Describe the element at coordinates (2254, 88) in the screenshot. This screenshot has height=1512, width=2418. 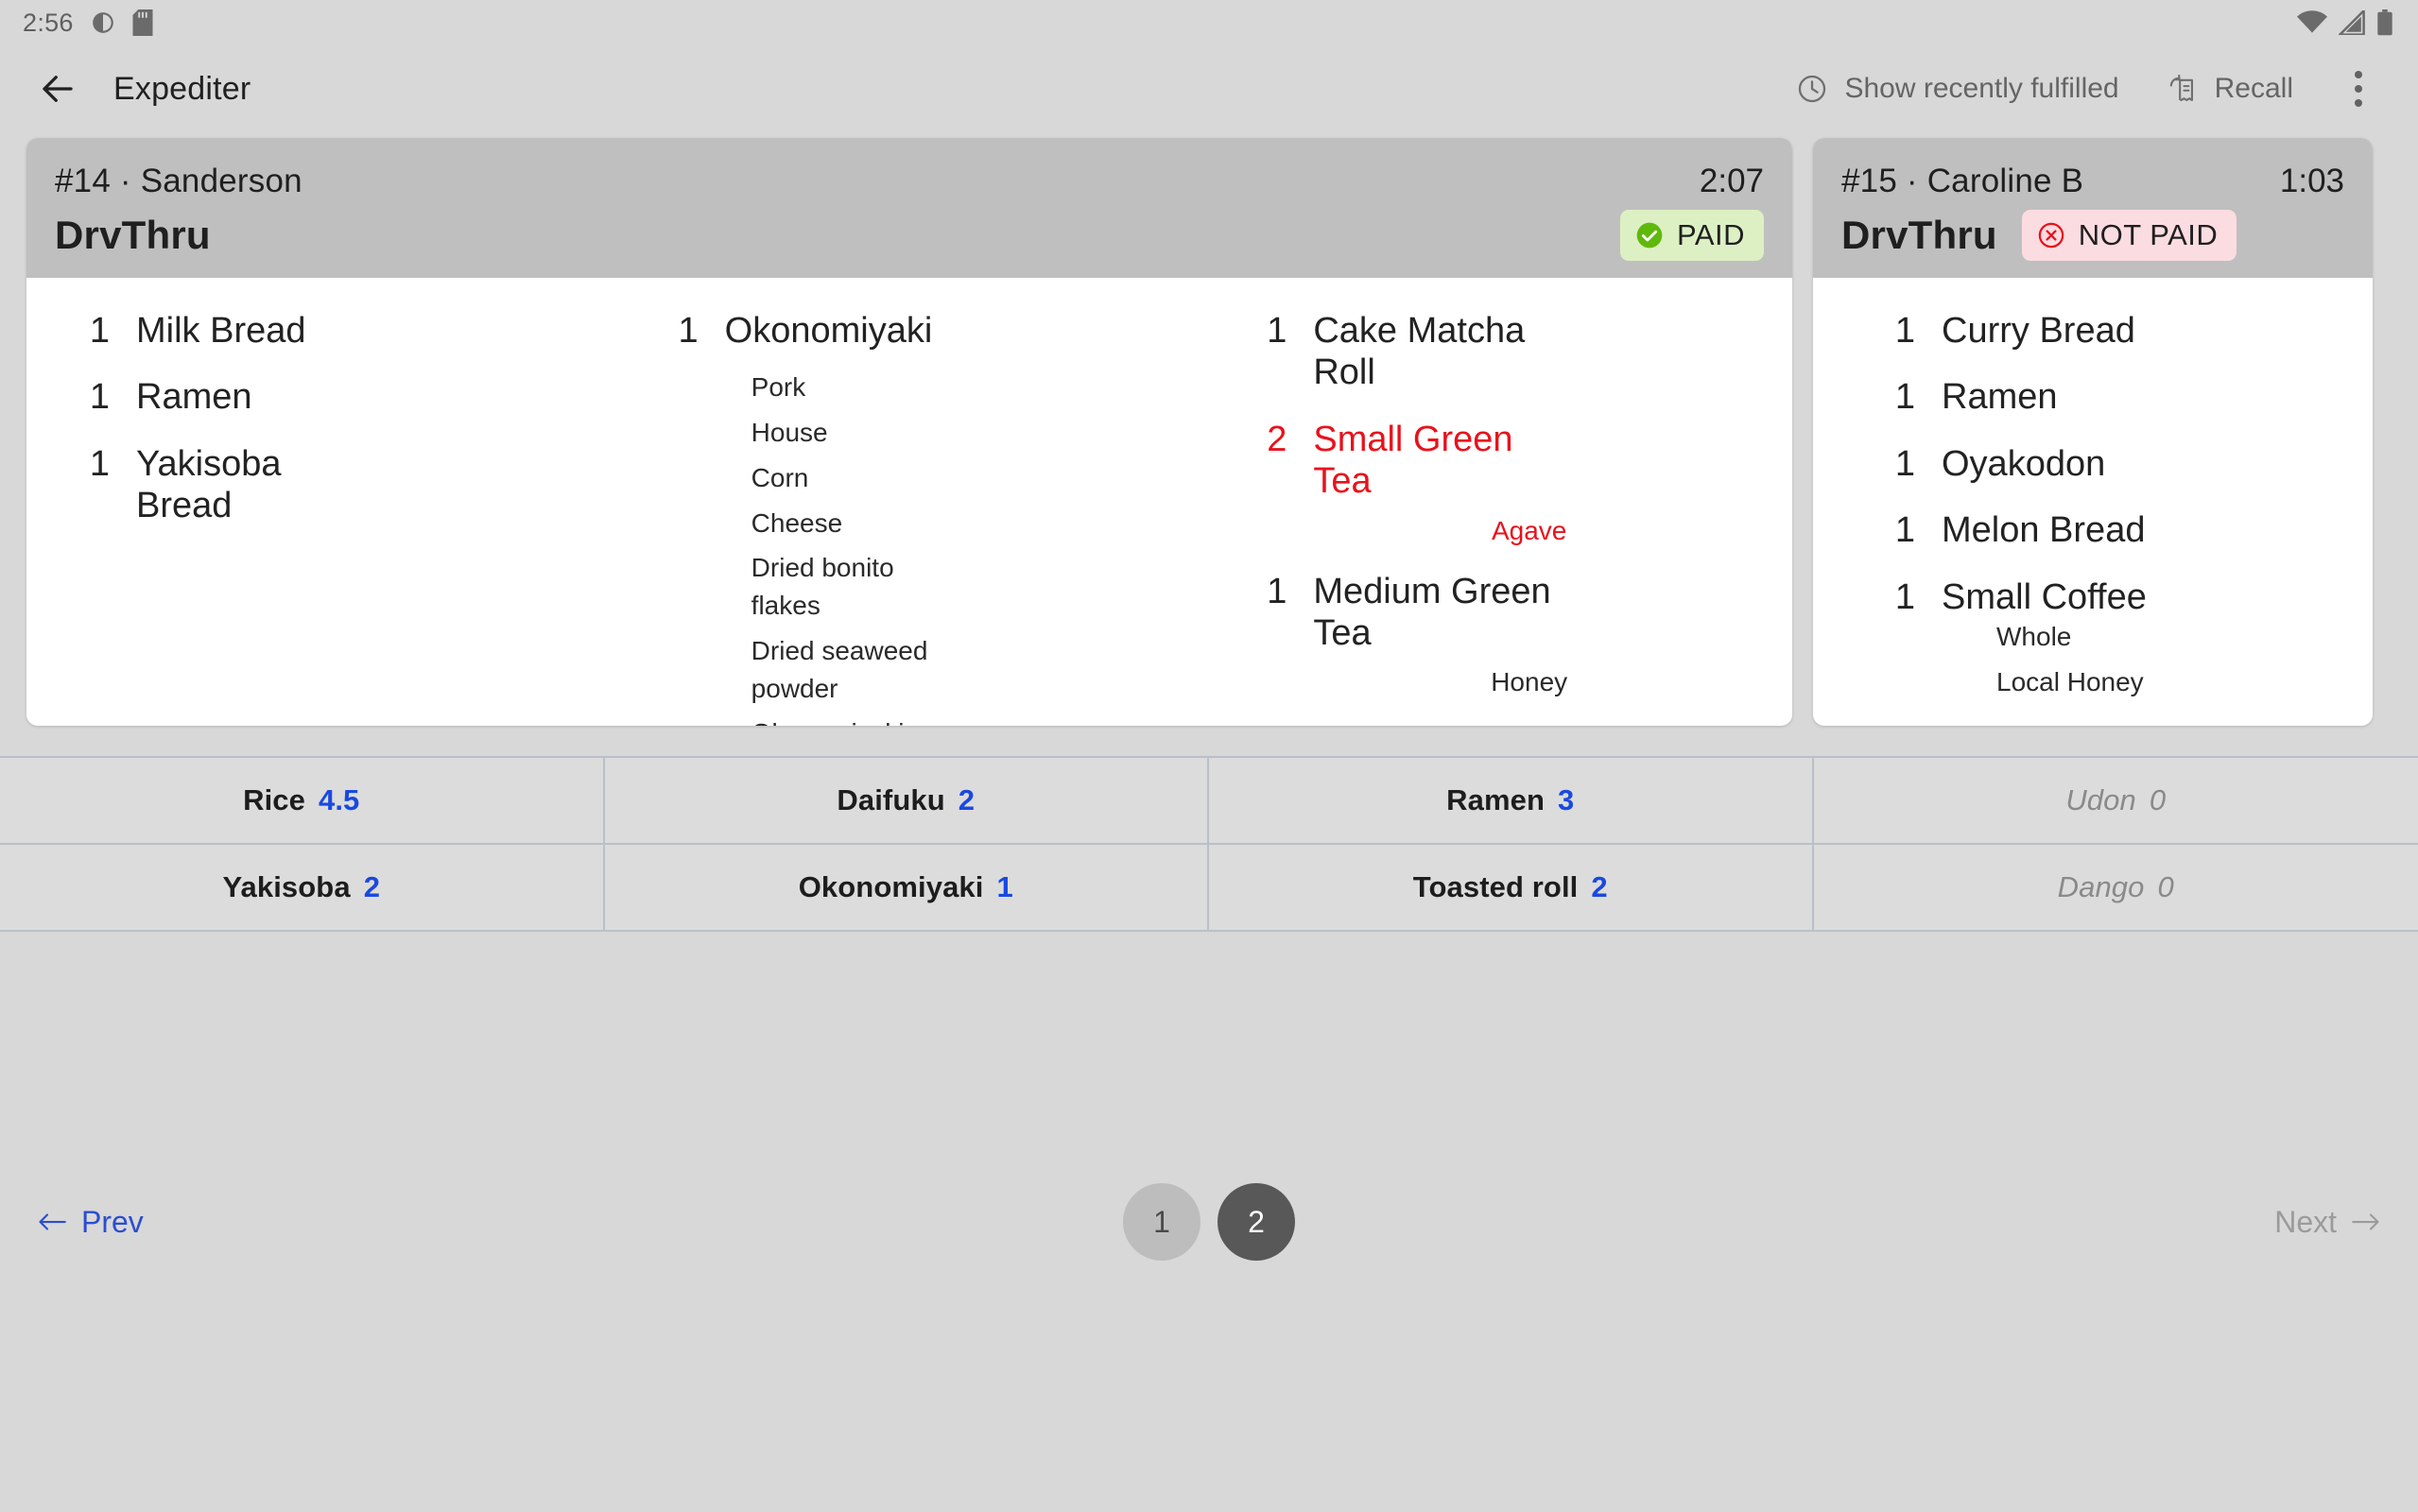
I see `recall-label: Recall` at that location.